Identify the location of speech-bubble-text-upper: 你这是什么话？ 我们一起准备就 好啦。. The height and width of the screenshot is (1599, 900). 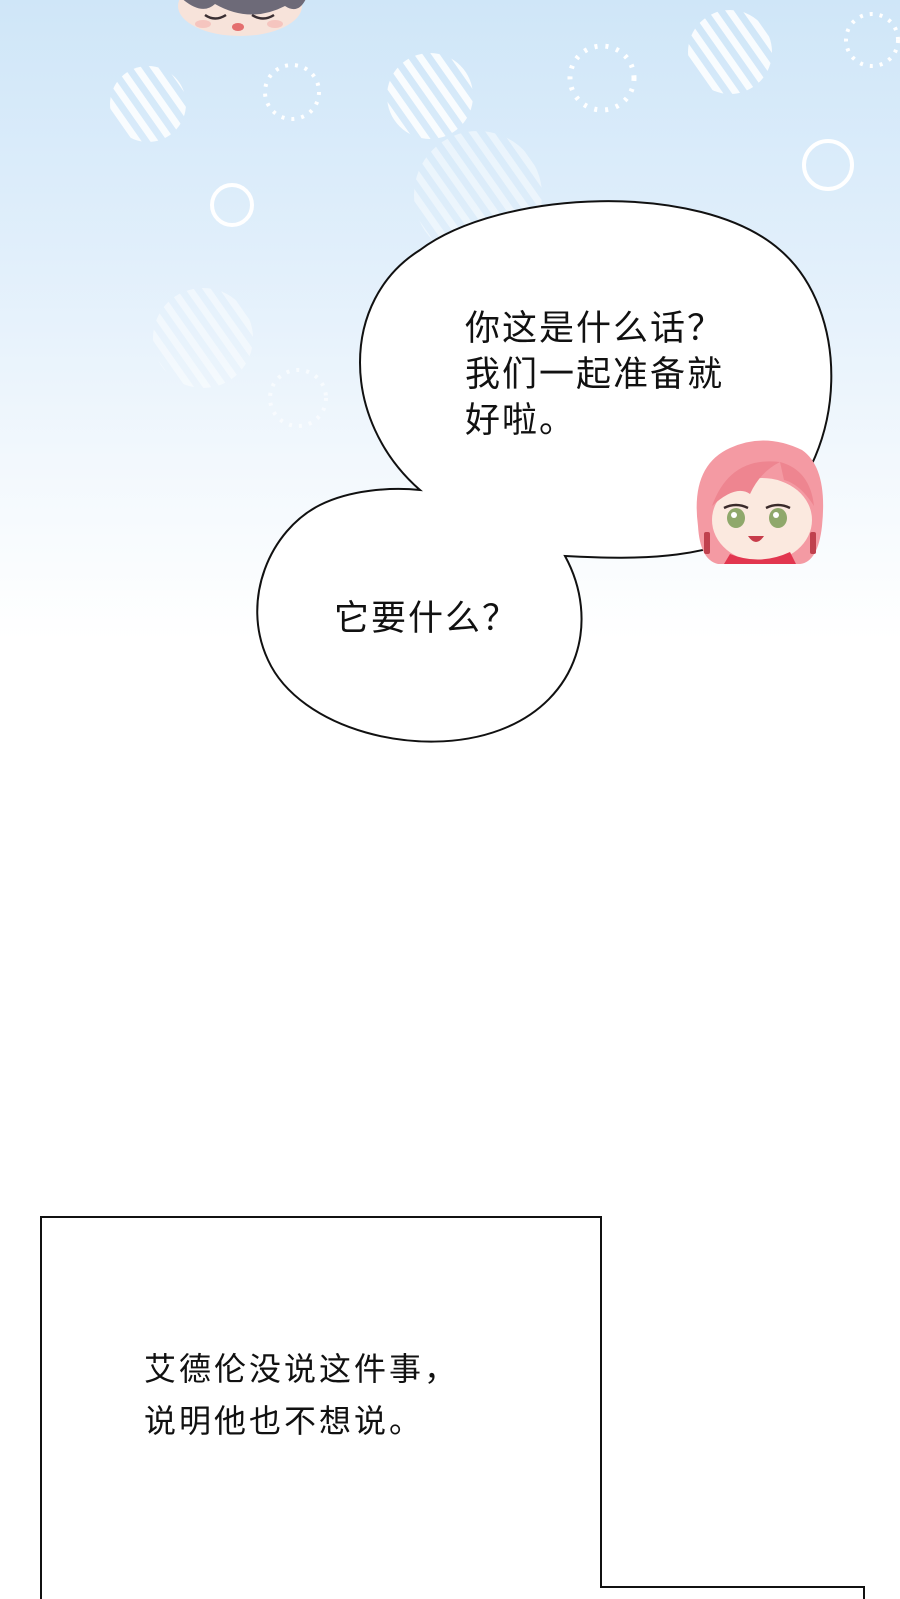
(595, 375).